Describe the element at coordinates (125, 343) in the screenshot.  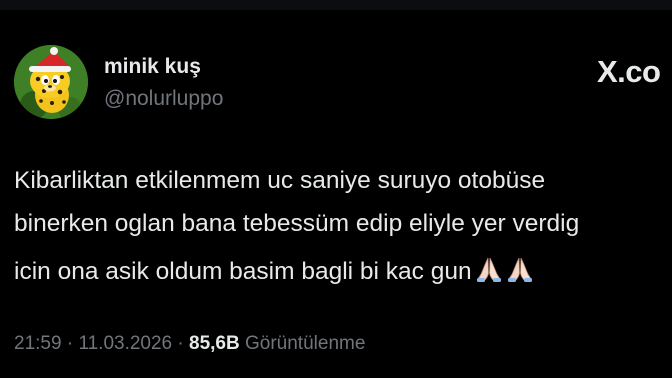
I see `tweet-date: 11.03.2026` at that location.